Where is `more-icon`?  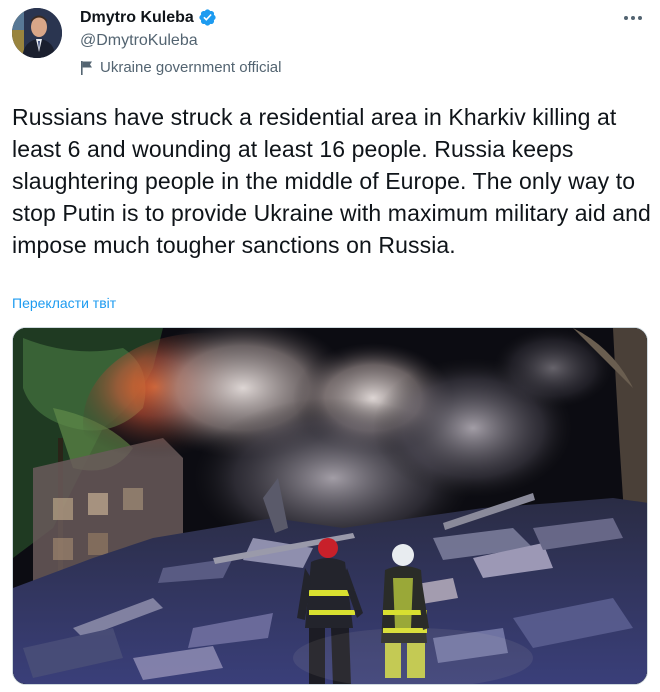 more-icon is located at coordinates (633, 18).